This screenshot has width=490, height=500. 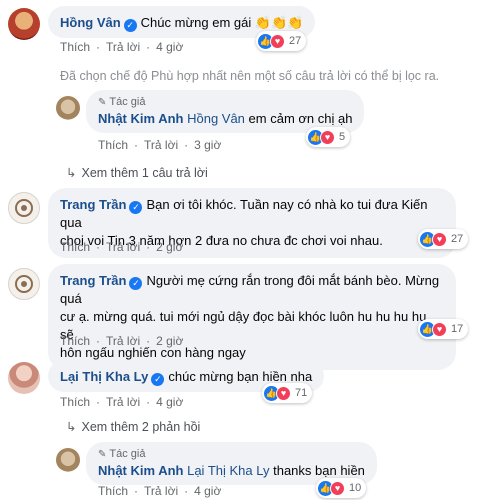 I want to click on reaction-count: 👍 ♥ 71, so click(x=287, y=393).